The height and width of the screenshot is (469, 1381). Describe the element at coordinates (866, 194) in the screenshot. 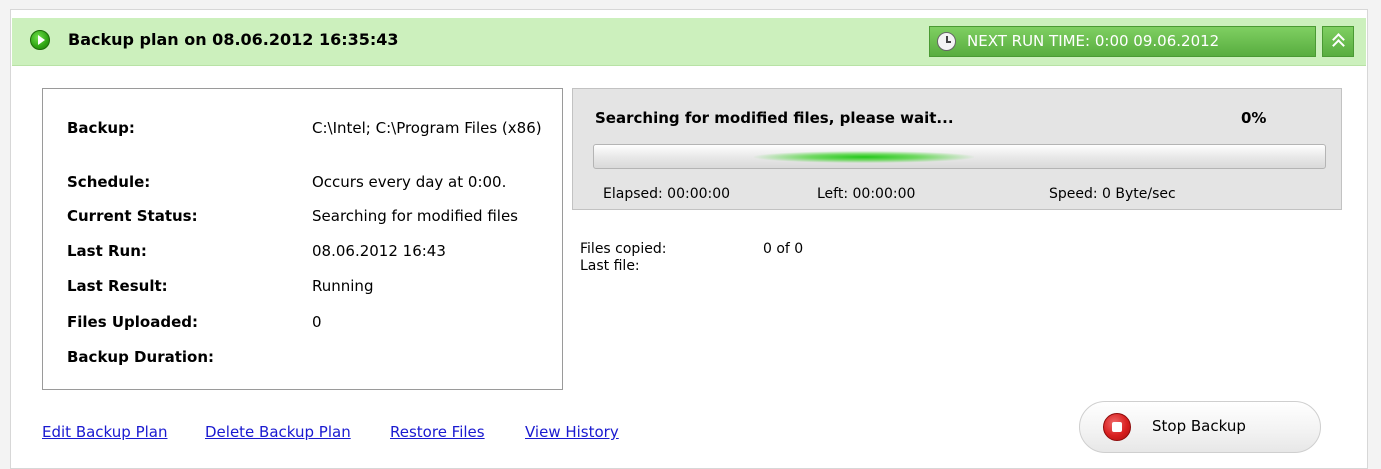

I see `time-left: Left: 00:00:00` at that location.